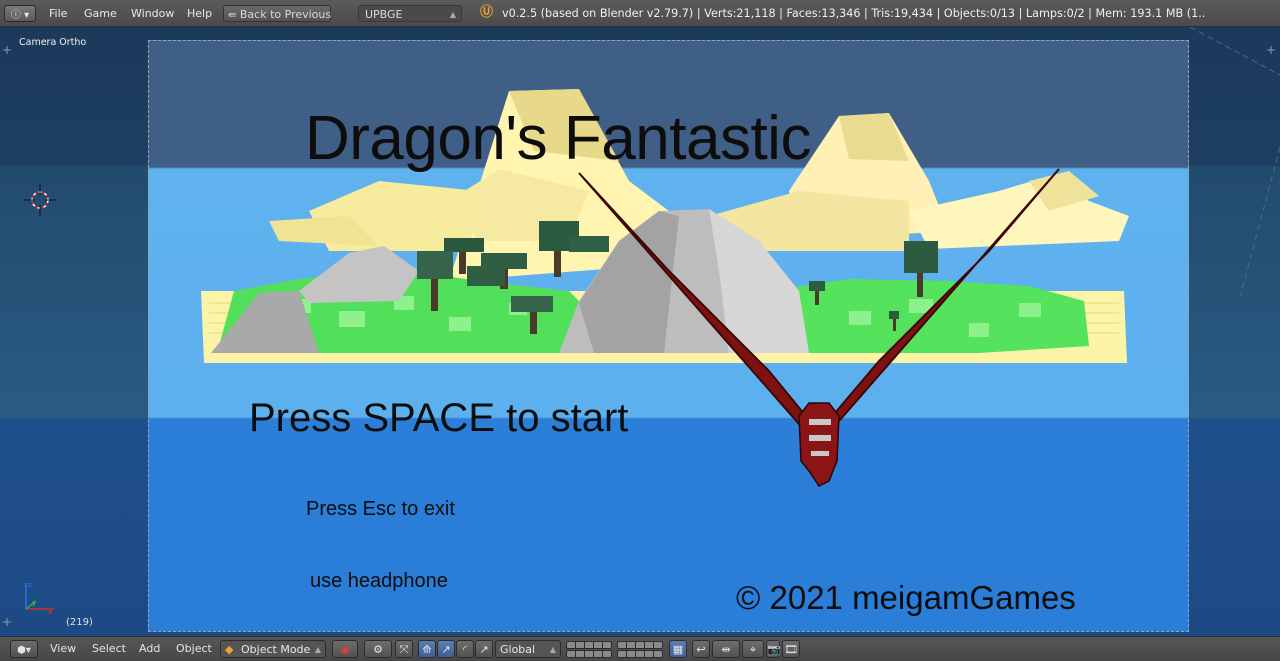 The height and width of the screenshot is (661, 1280). What do you see at coordinates (906, 597) in the screenshot?
I see `copyright-notice: © 2021 meigamGames` at bounding box center [906, 597].